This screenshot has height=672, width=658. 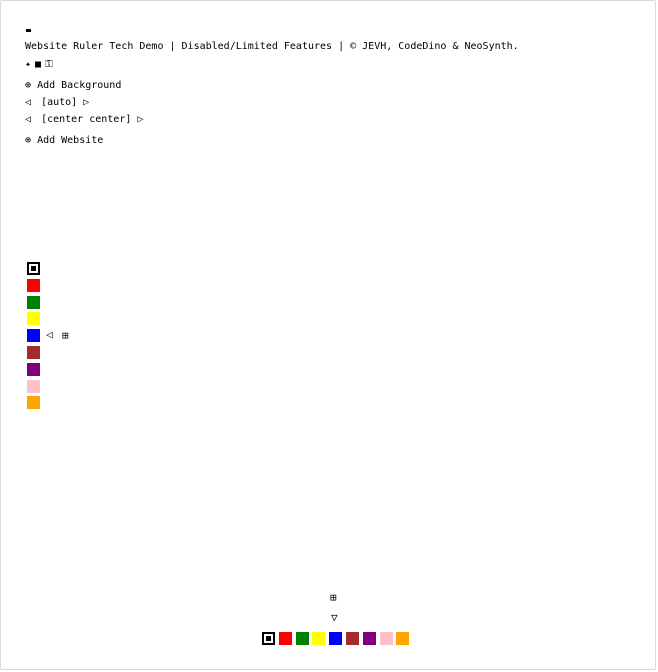 I want to click on background-size-selector: ◁ [auto] ▷, so click(x=57, y=103).